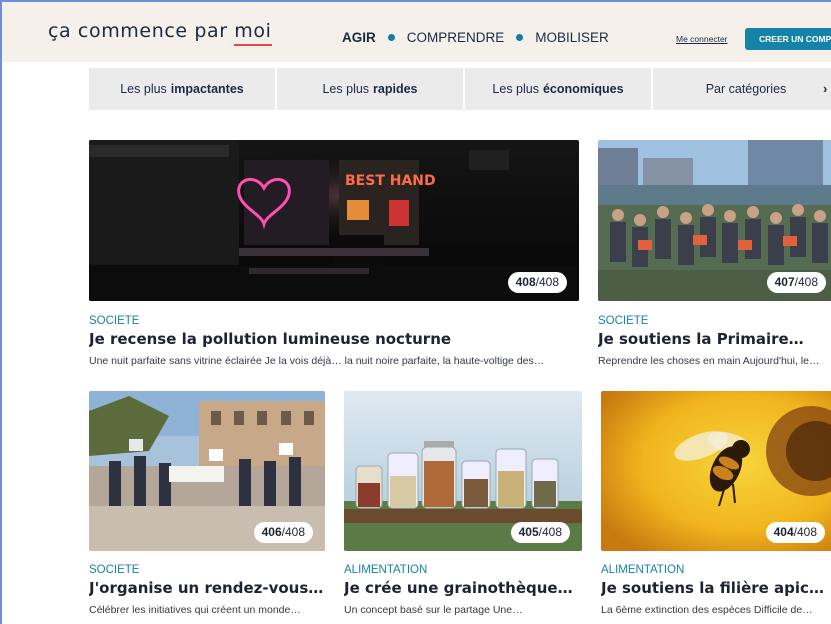 This screenshot has height=624, width=831. What do you see at coordinates (716, 471) in the screenshot?
I see `card-image-bee: 404/408` at bounding box center [716, 471].